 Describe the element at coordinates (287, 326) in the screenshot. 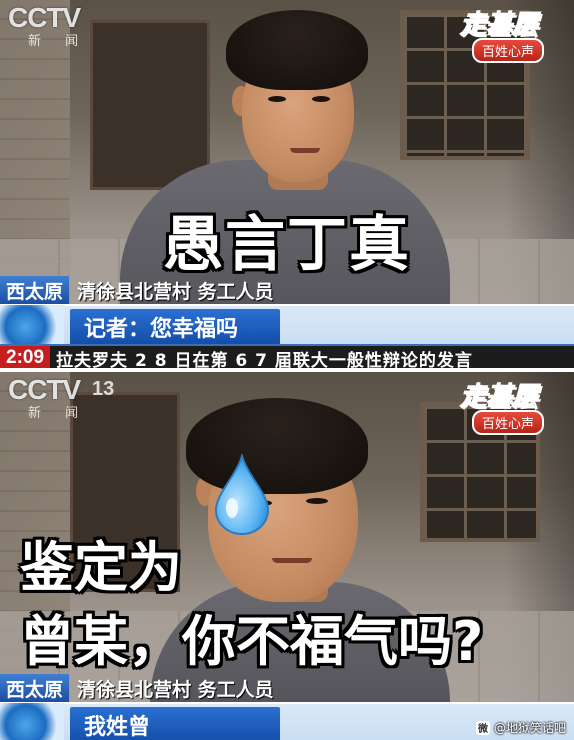

I see `quote-bar: 记者：您幸福吗` at that location.